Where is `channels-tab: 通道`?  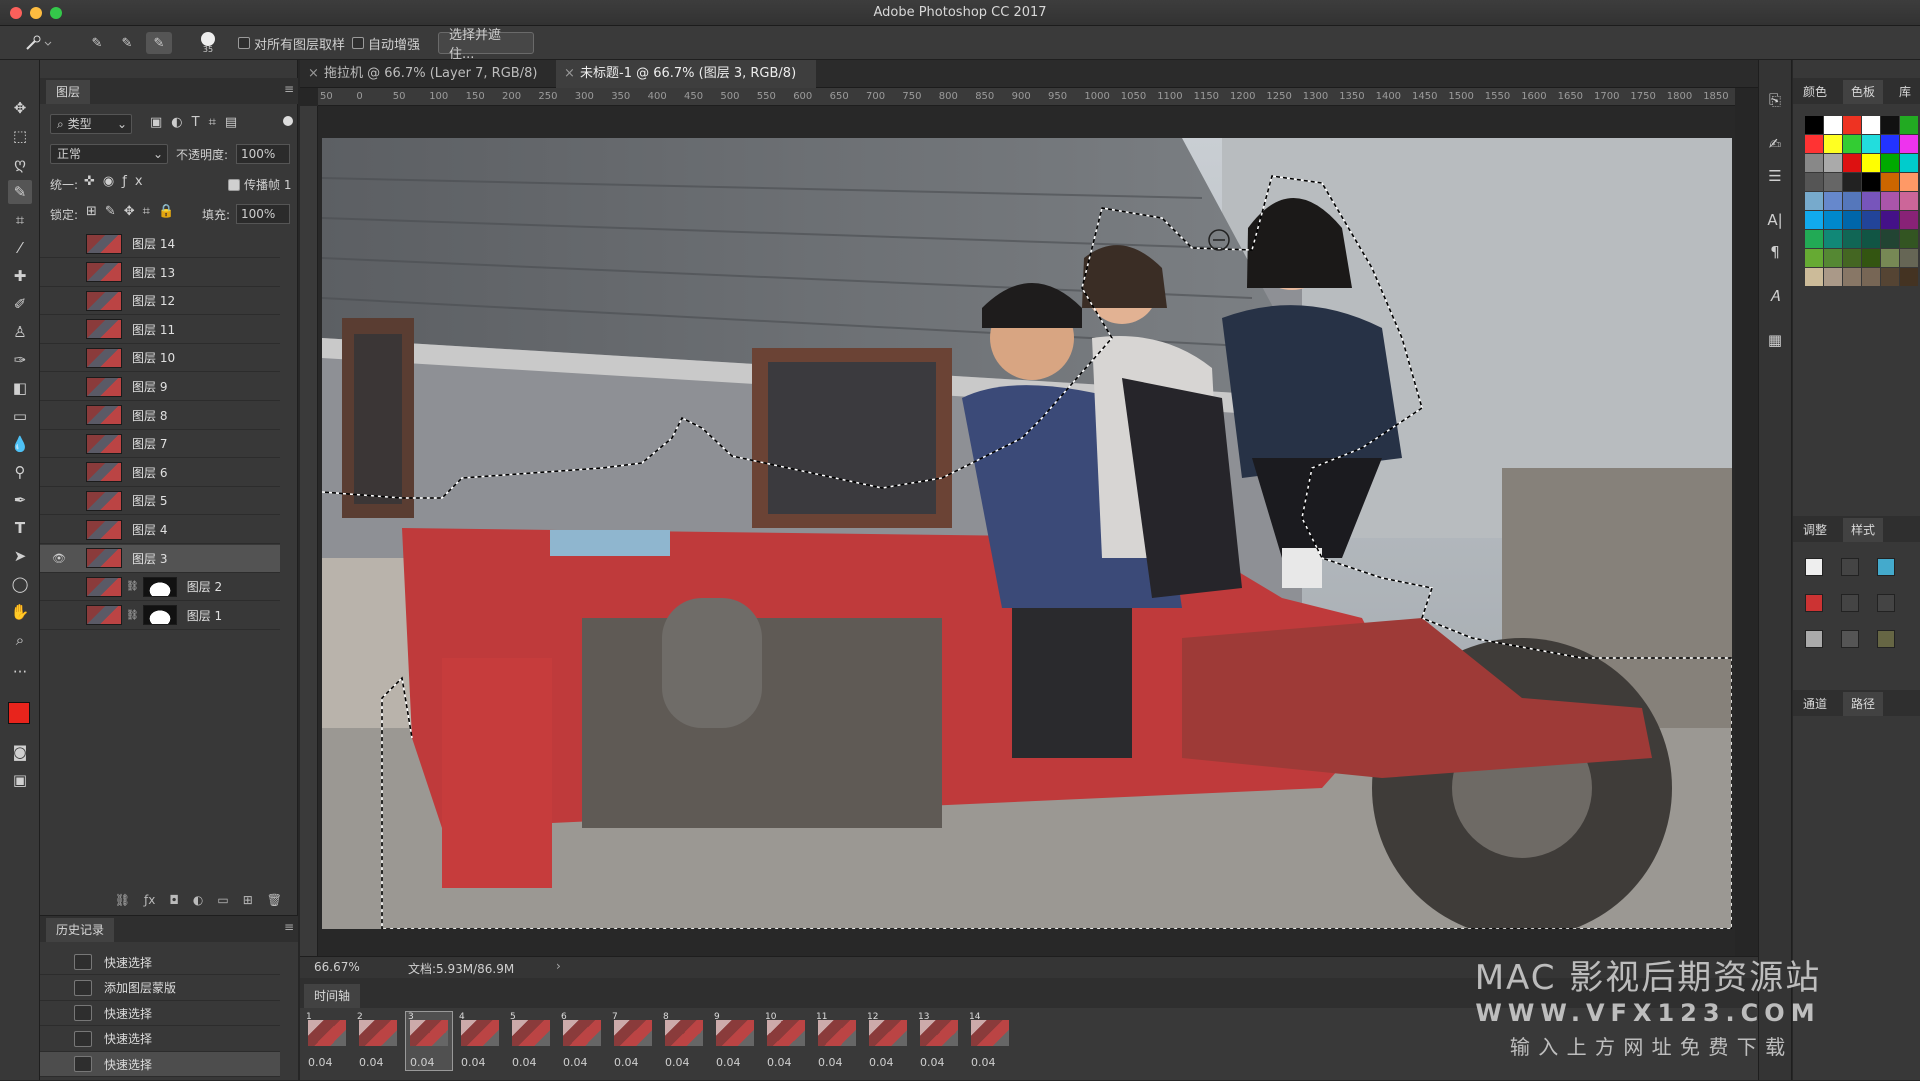
channels-tab: 通道 is located at coordinates (1815, 704).